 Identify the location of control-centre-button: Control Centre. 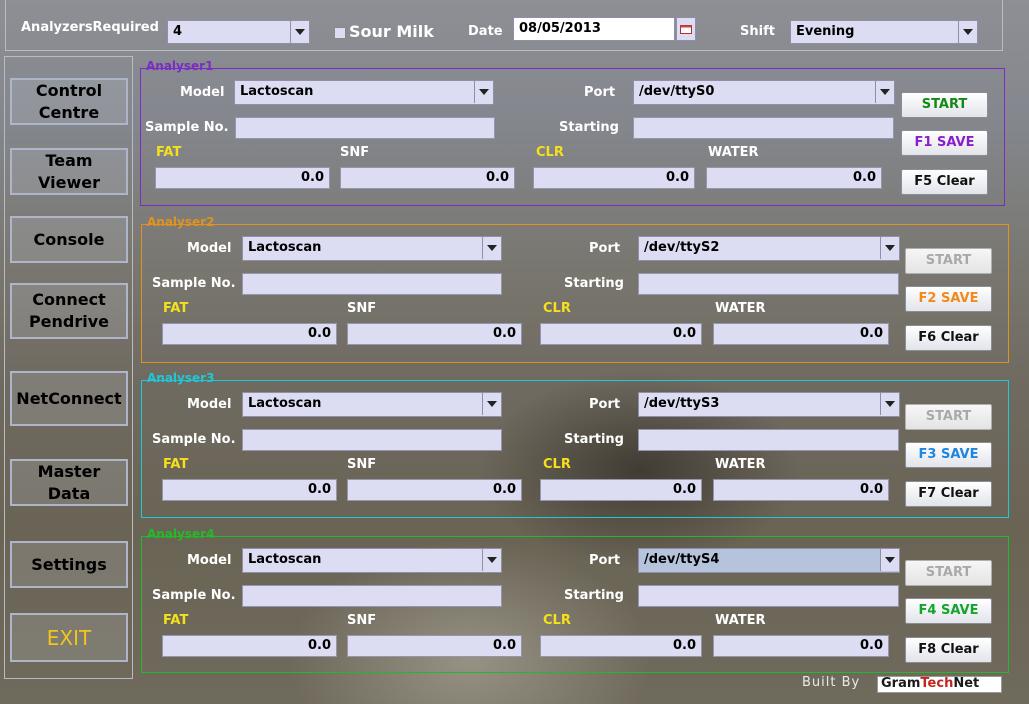
(69, 101).